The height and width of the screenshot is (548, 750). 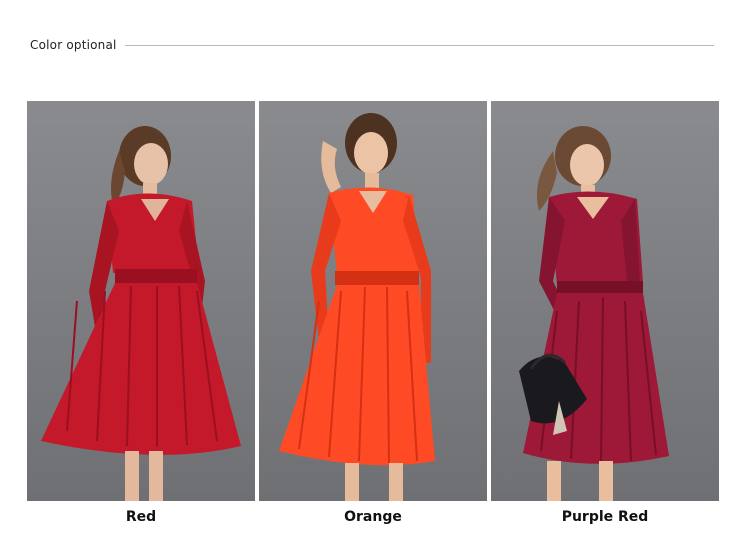 I want to click on header-divider, so click(x=419, y=45).